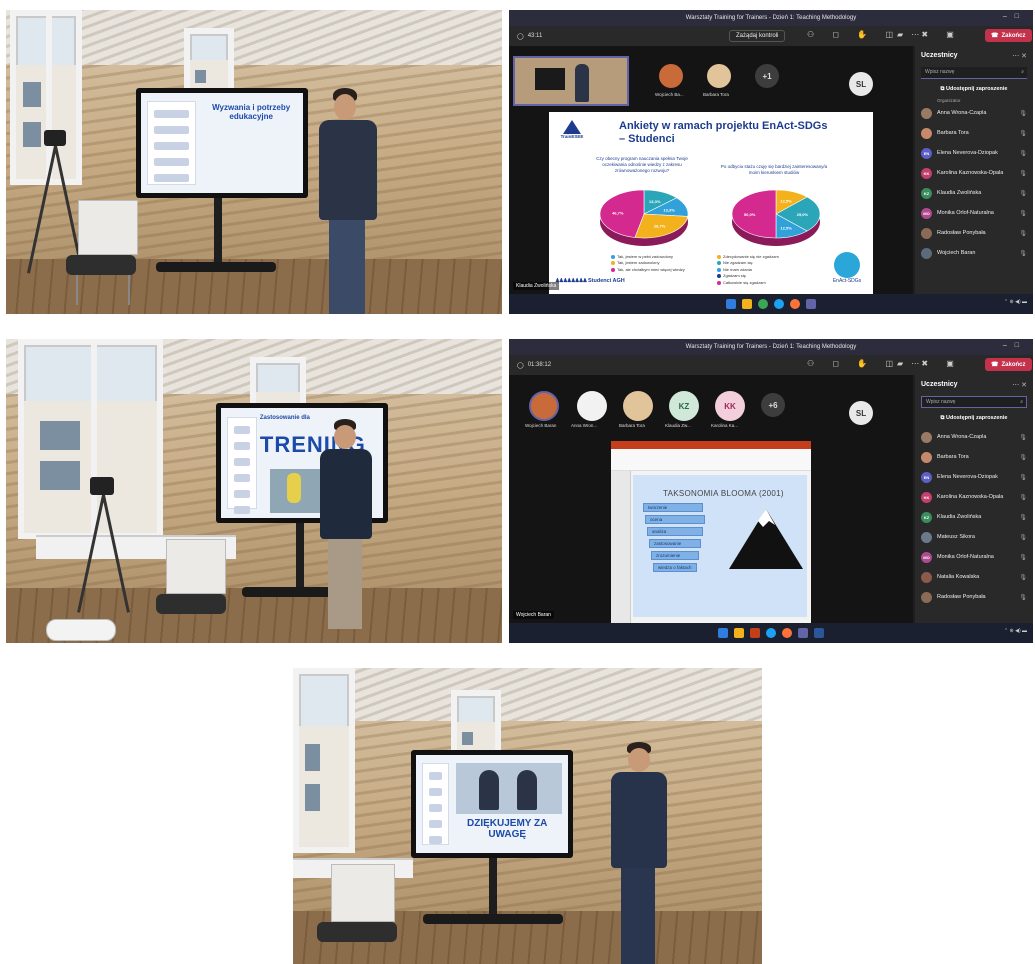 This screenshot has width=1035, height=964. I want to click on slide-title: DZIĘKUJEMY ZA UWAGĘ, so click(507, 828).